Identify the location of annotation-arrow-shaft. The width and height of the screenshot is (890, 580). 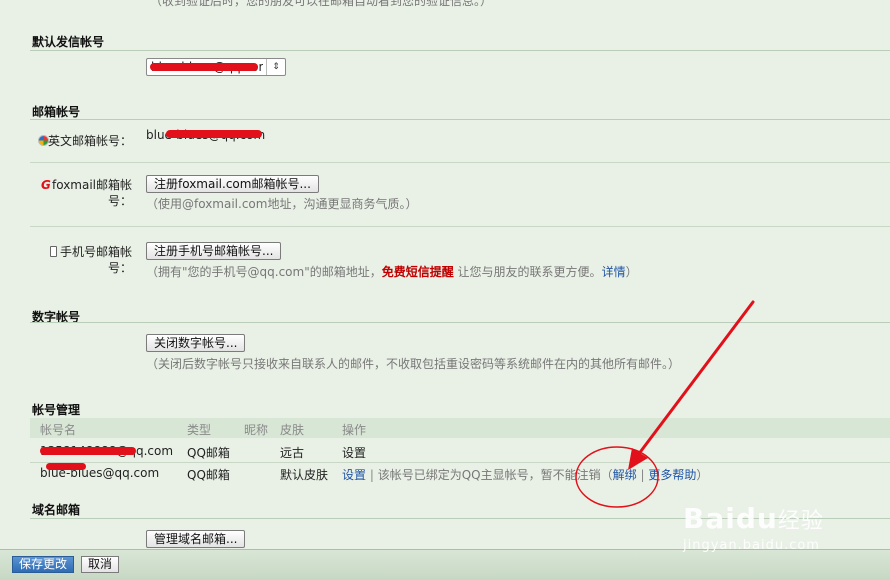
(695, 378).